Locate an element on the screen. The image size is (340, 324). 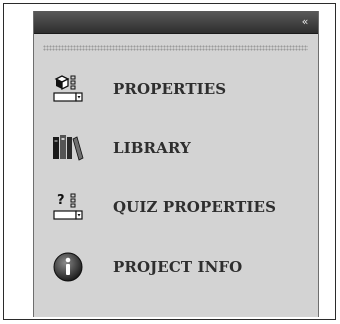
project-info-label: PROJECT INFO is located at coordinates (178, 267).